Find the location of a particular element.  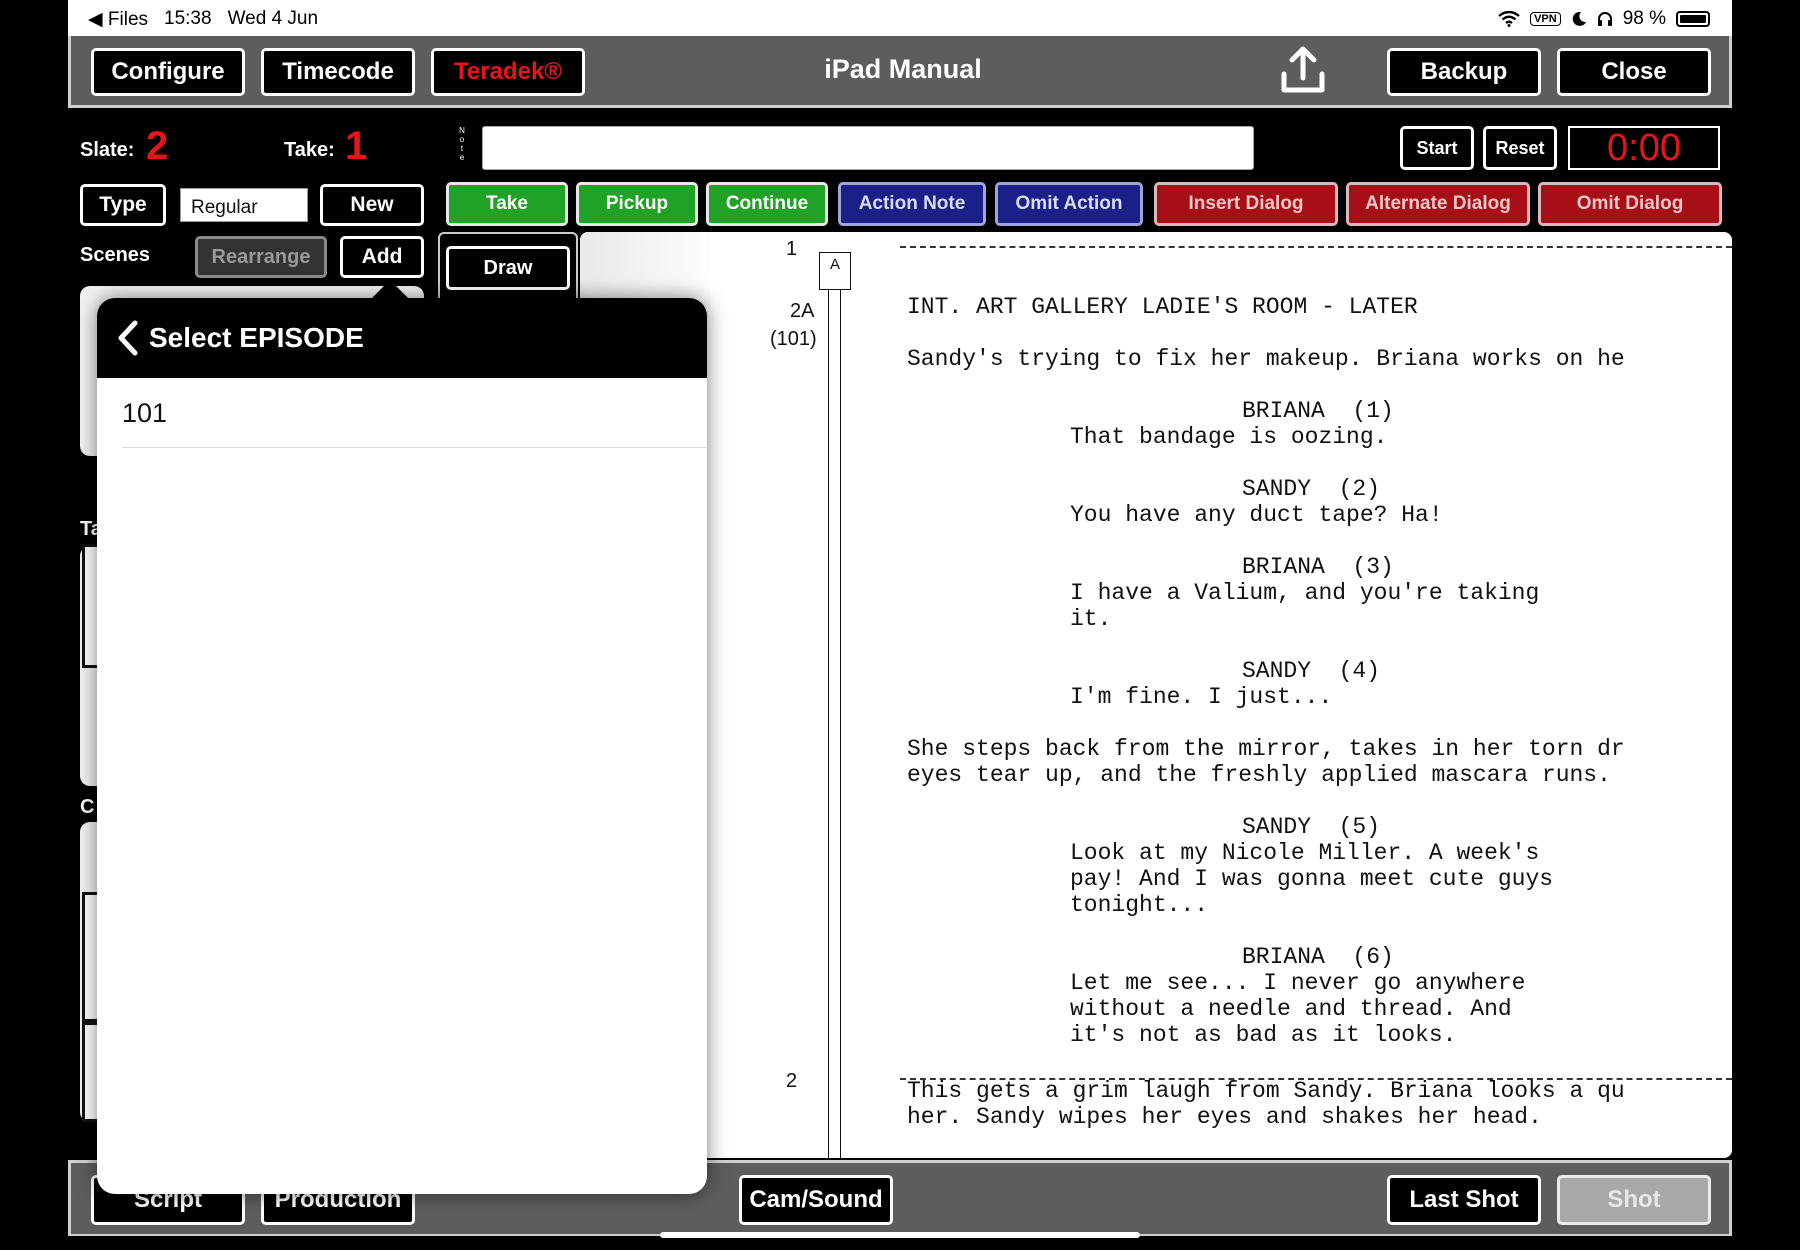

coverage-marker: A is located at coordinates (835, 271).